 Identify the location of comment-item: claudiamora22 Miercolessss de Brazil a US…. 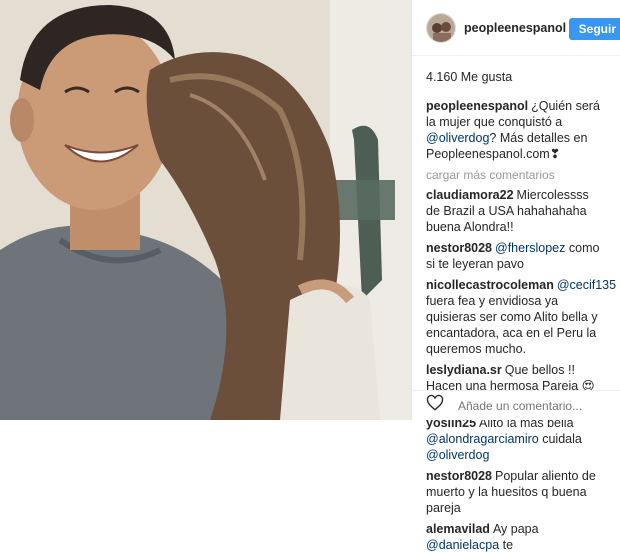
(516, 211).